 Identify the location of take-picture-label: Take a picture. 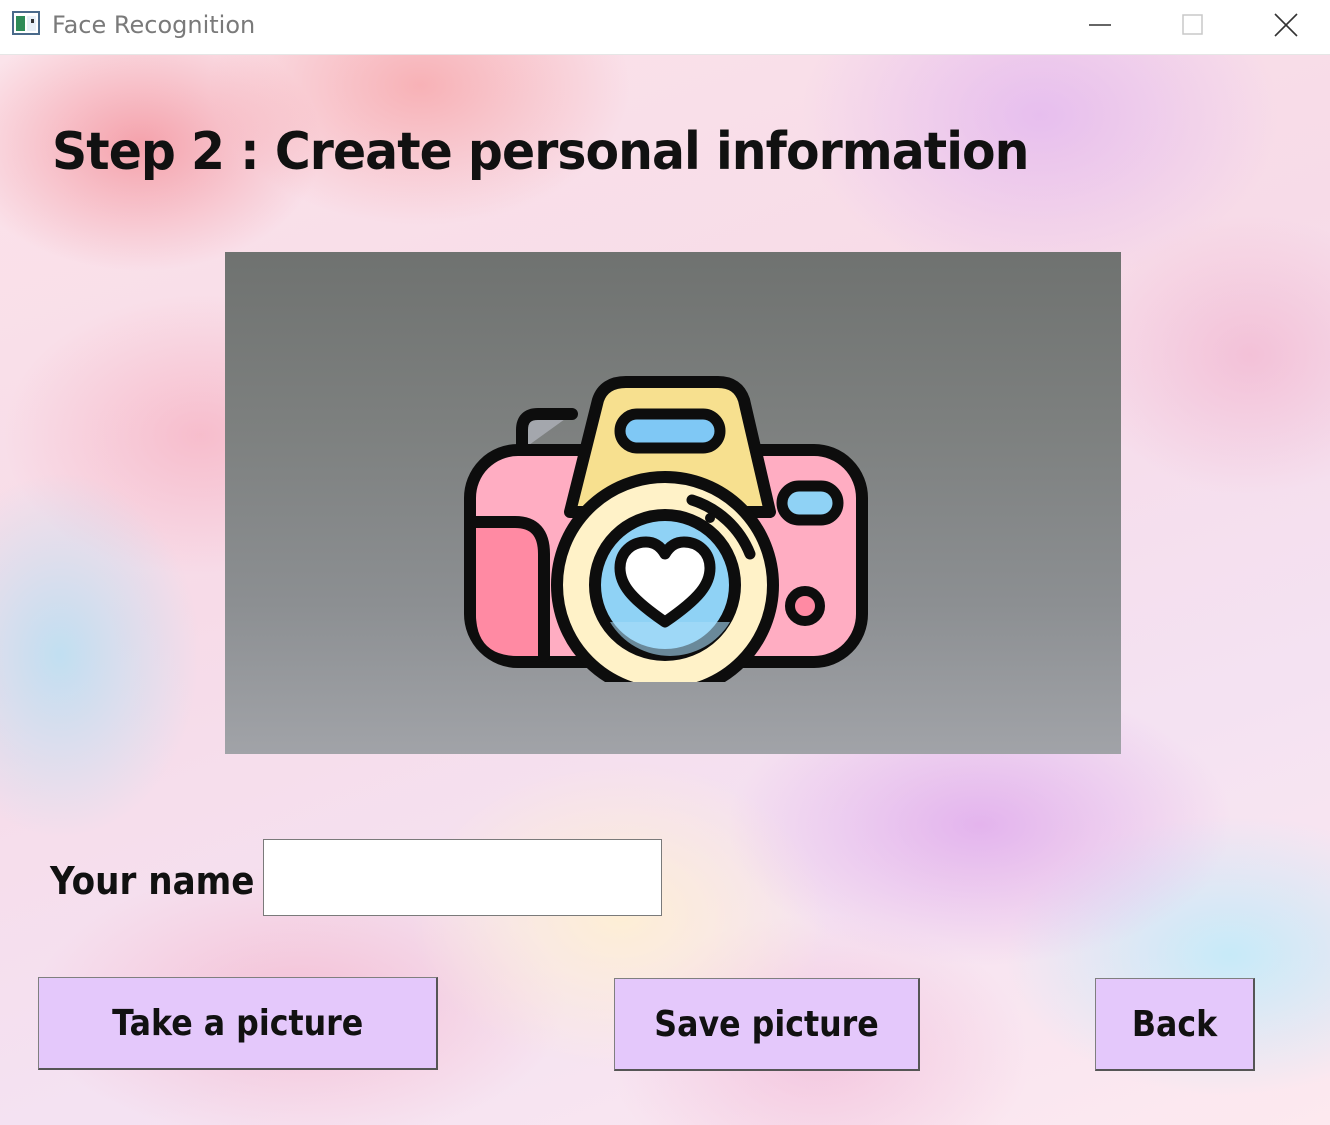
(237, 1023).